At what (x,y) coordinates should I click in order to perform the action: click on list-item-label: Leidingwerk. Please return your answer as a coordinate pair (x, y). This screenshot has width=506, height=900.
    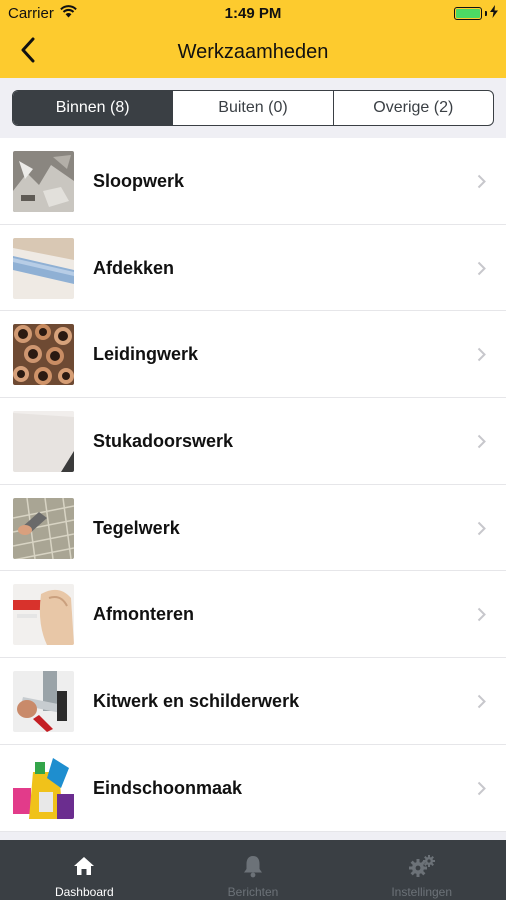
    Looking at the image, I should click on (146, 354).